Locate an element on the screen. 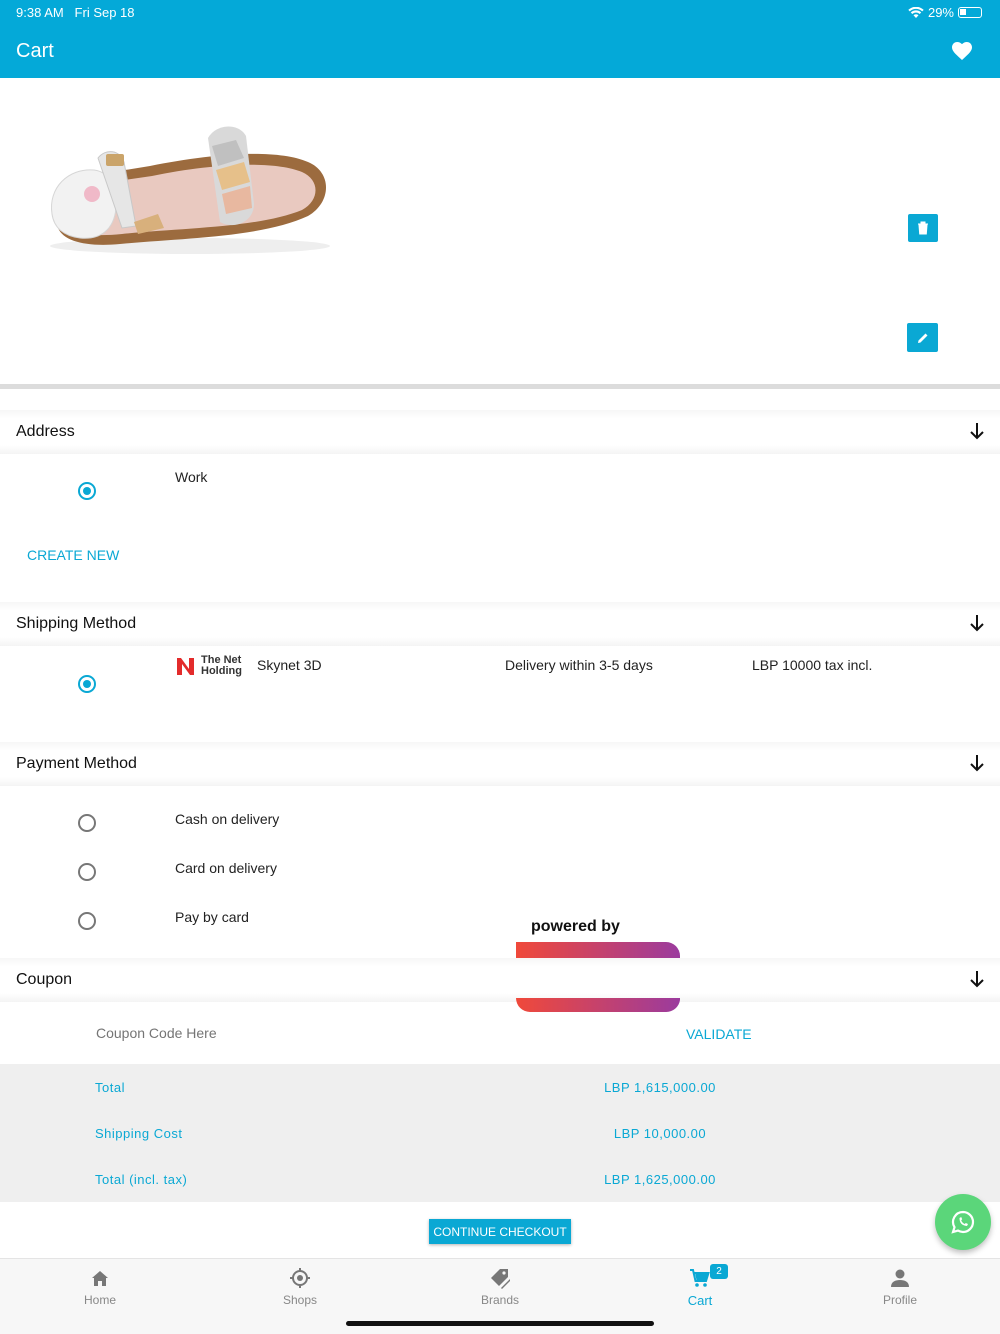  pencil-icon is located at coordinates (922, 338).